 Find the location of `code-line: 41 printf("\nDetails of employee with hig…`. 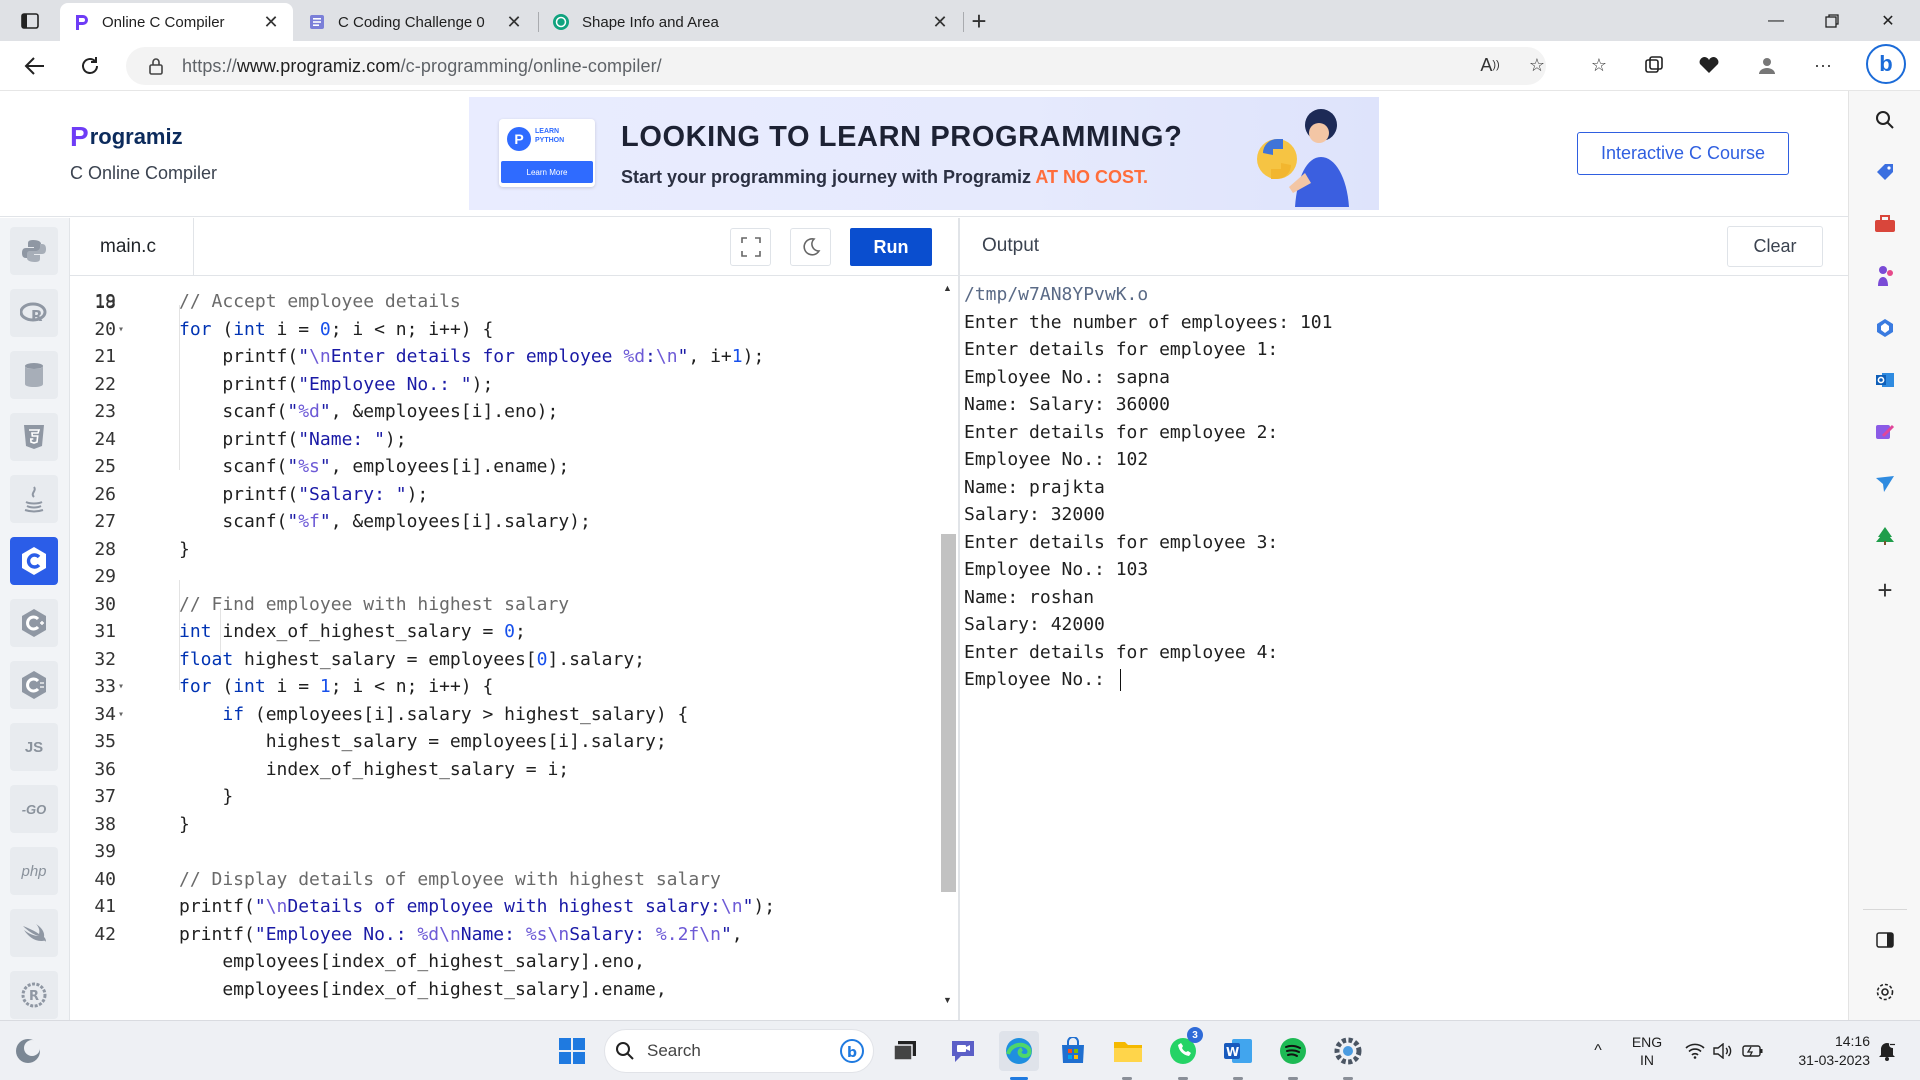

code-line: 41 printf("\nDetails of employee with hig… is located at coordinates (505, 907).